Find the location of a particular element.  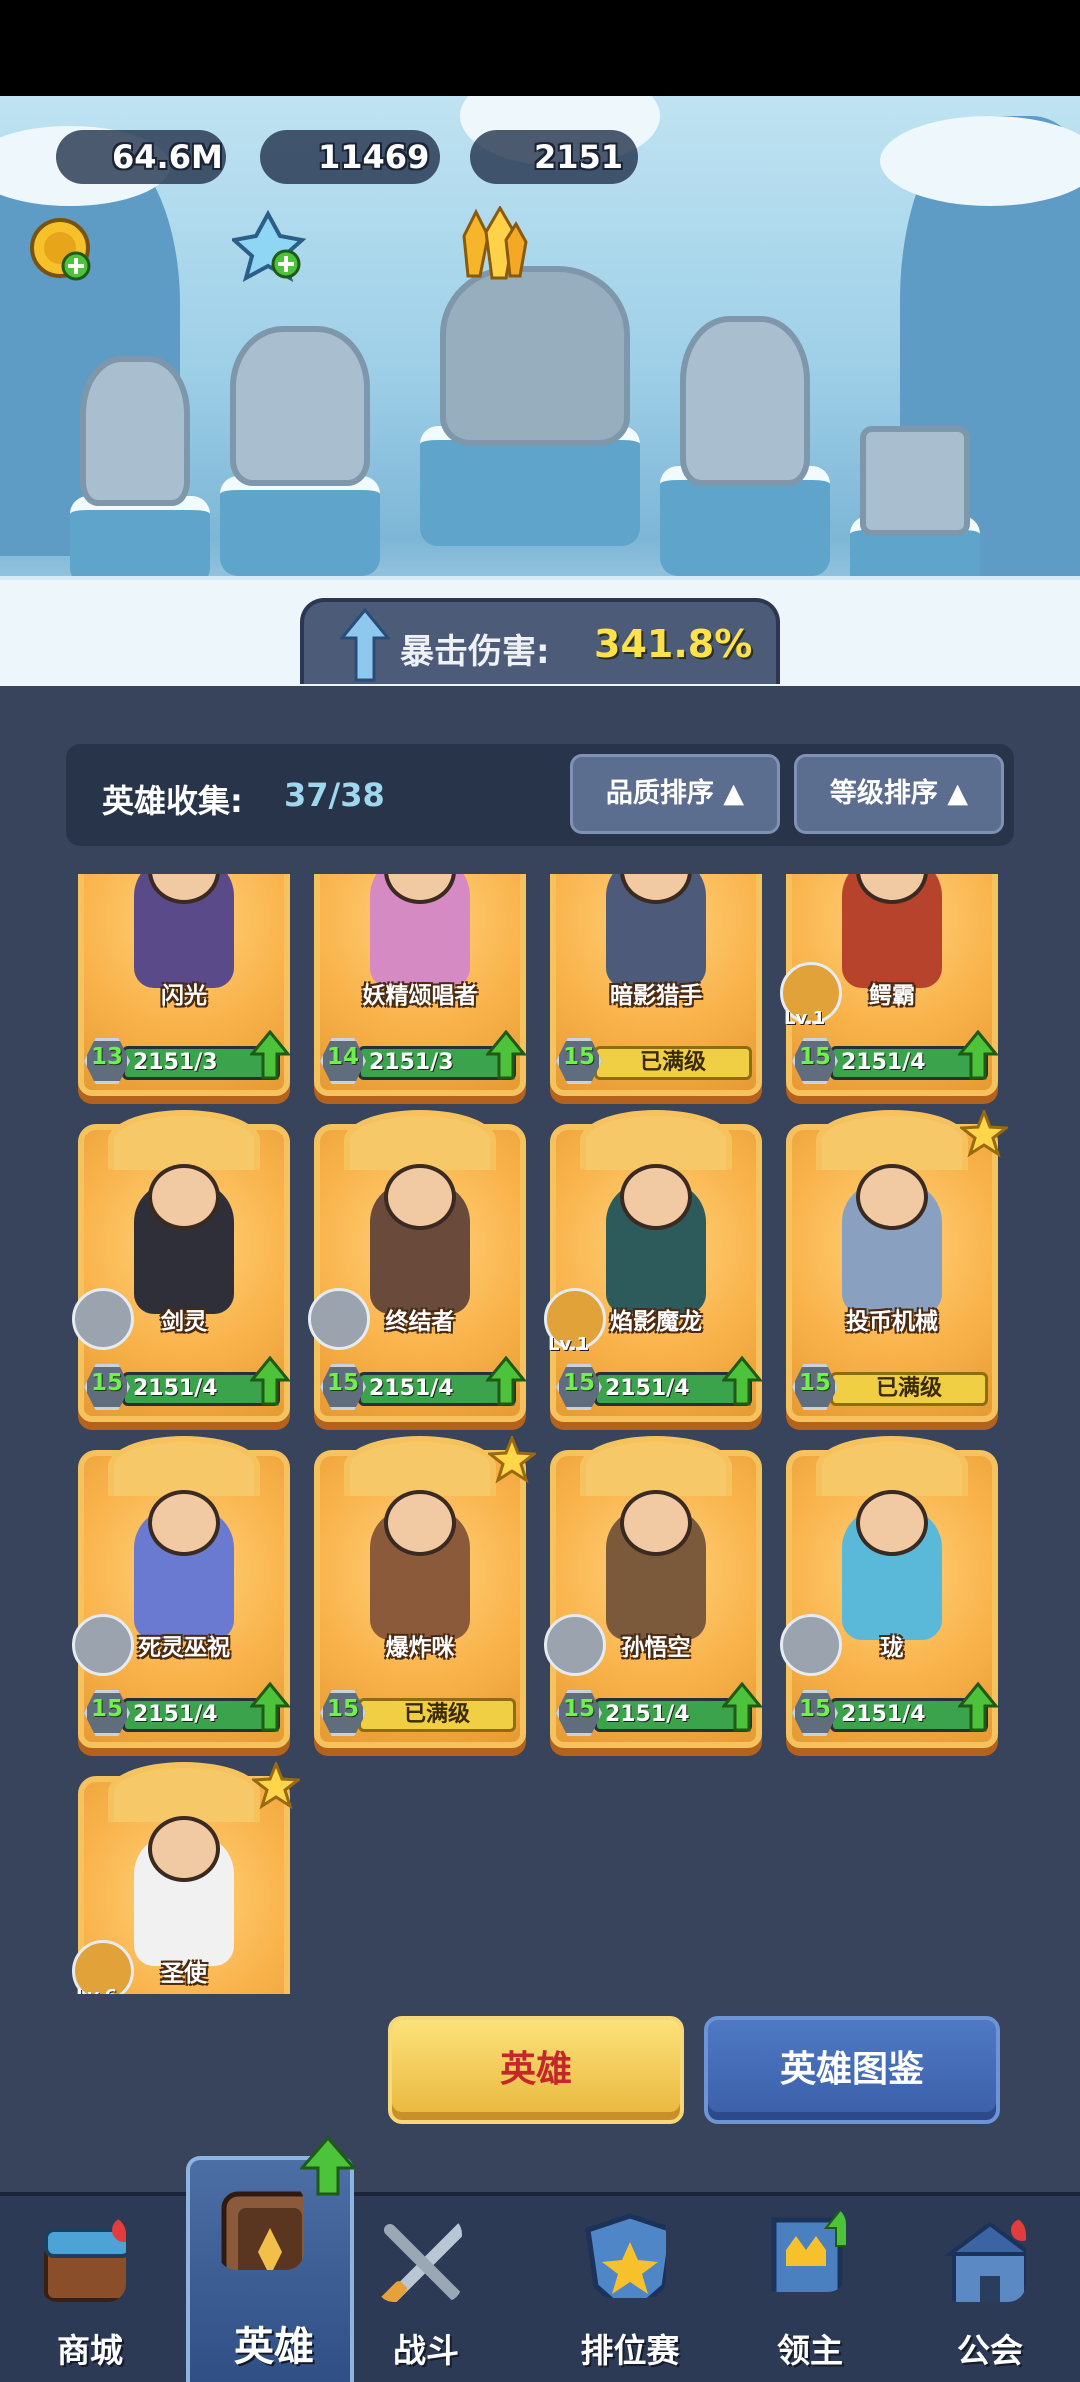

crystal-value: 2151 is located at coordinates (579, 157).